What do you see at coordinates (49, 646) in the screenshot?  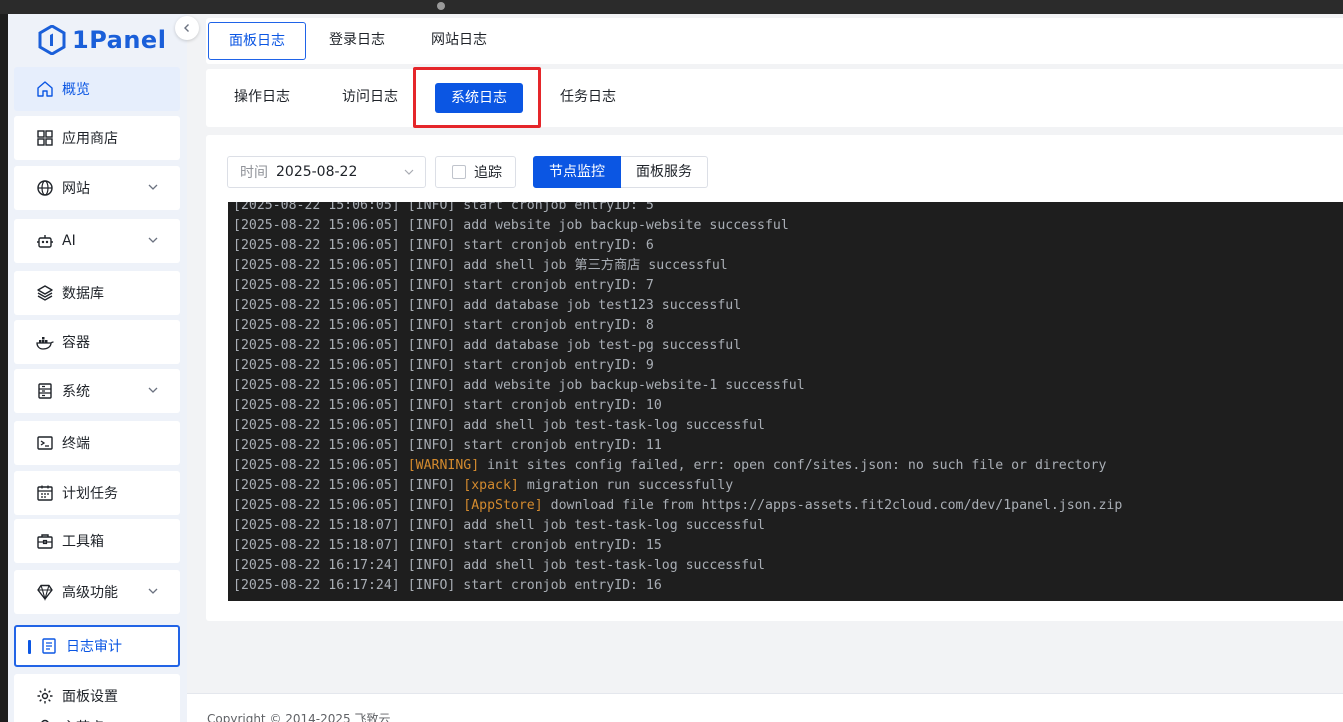 I see `log-icon` at bounding box center [49, 646].